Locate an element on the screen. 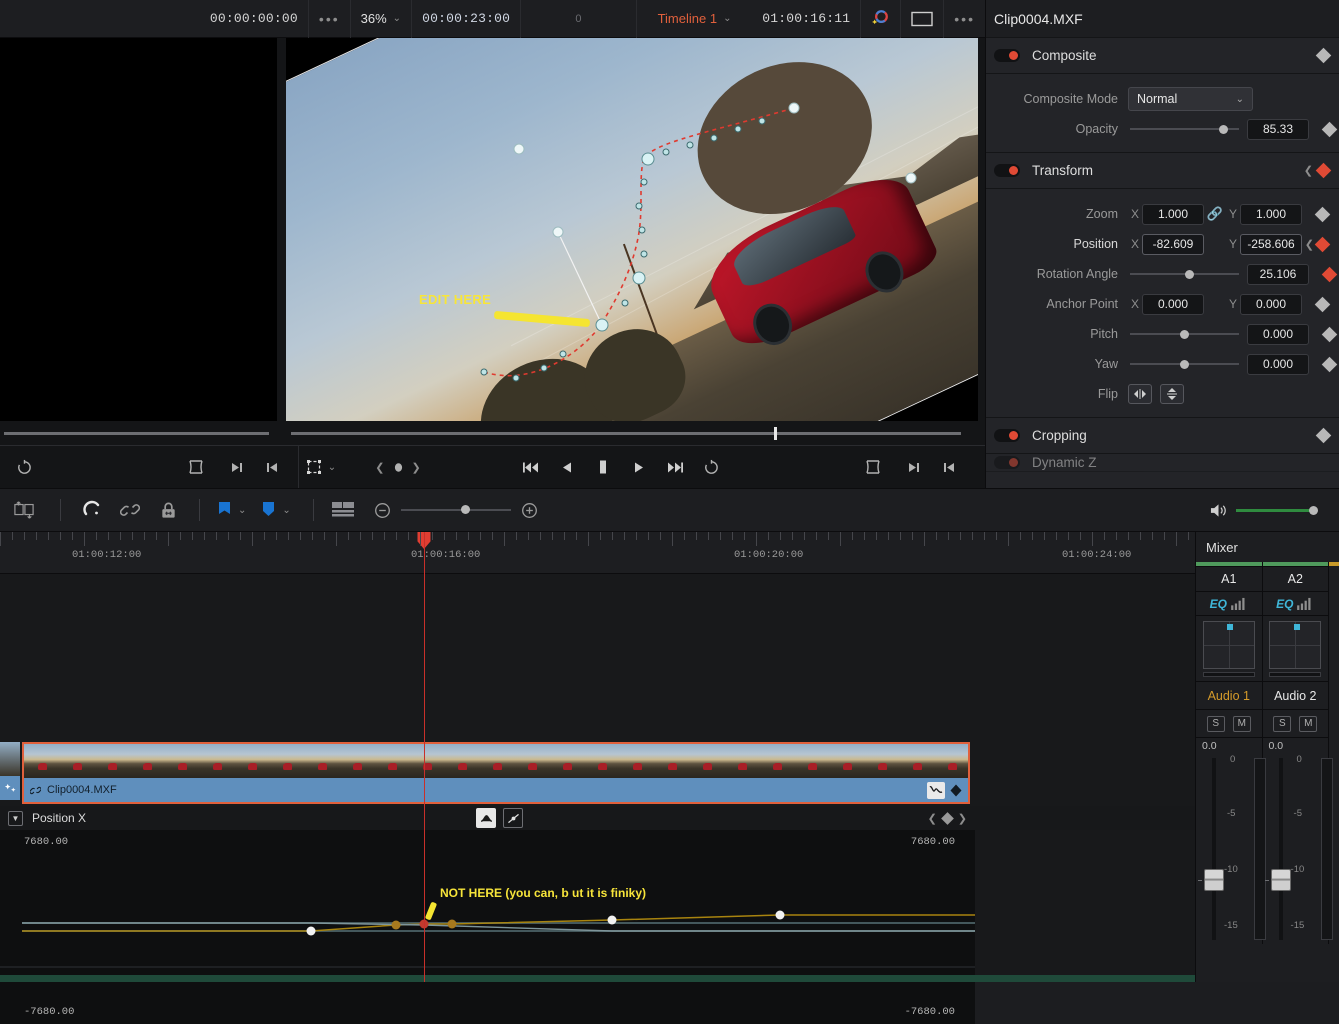  linear-curve-button is located at coordinates (513, 818).